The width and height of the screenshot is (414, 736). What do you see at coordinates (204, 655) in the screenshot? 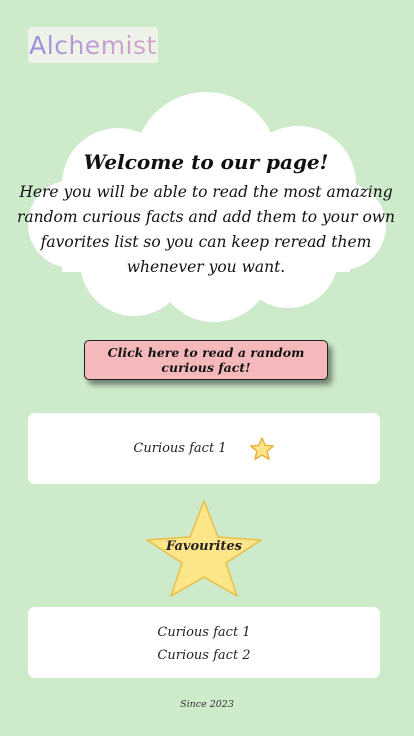
I see `list-item: Curious fact 2` at bounding box center [204, 655].